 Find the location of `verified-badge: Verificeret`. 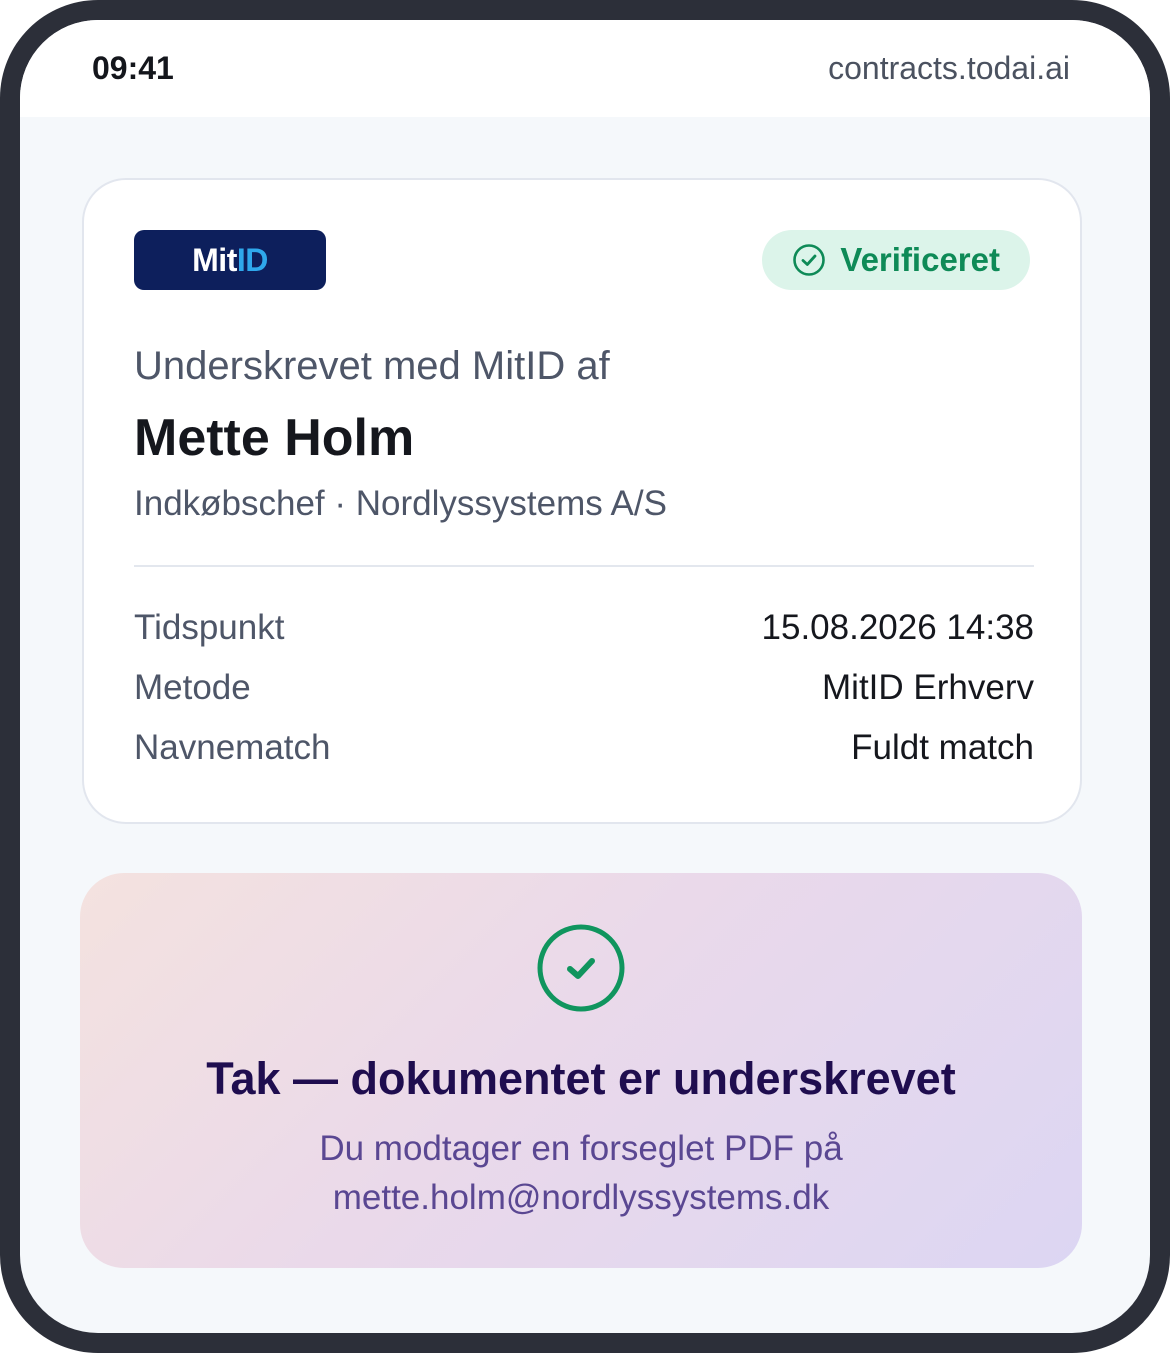

verified-badge: Verificeret is located at coordinates (896, 260).